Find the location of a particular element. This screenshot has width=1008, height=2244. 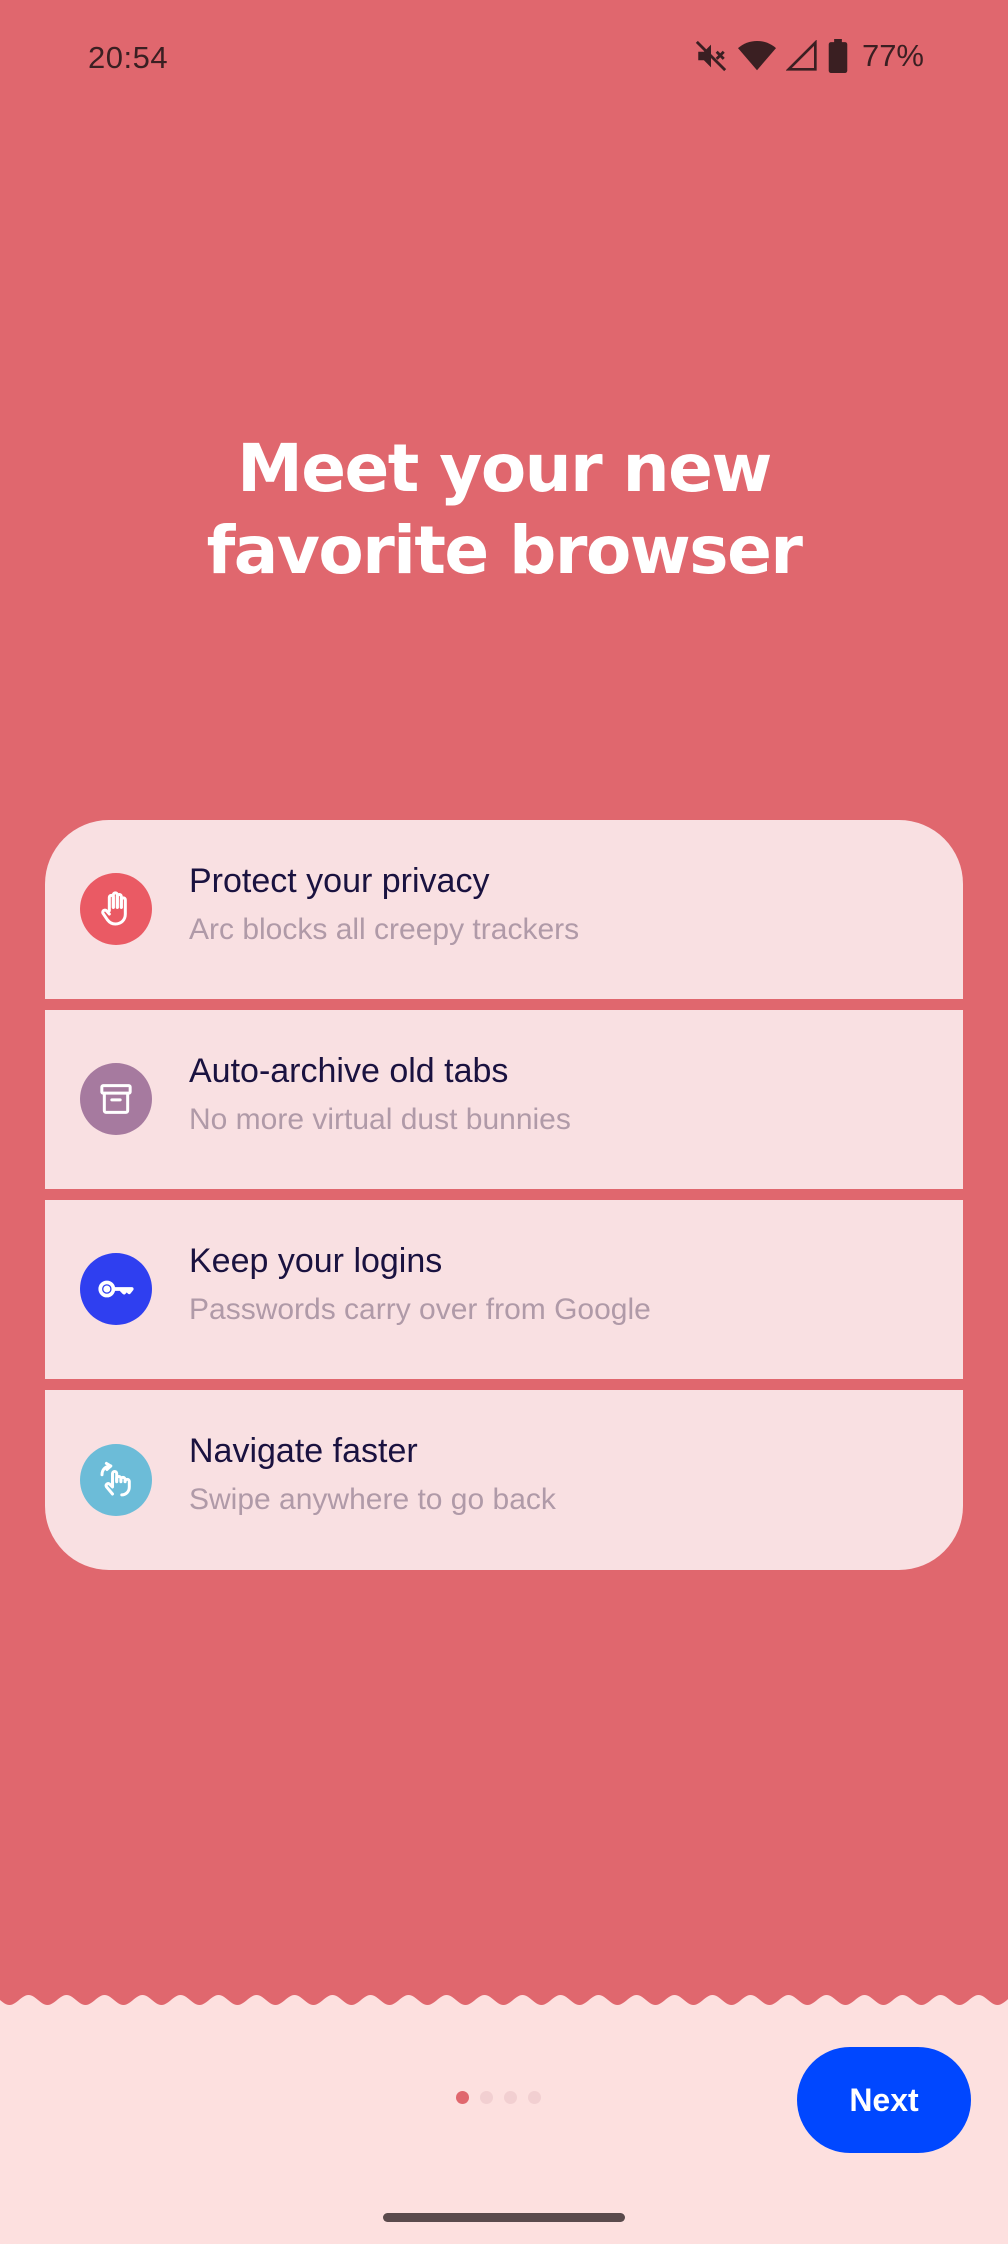

feature-title: Protect your privacy is located at coordinates (339, 881).